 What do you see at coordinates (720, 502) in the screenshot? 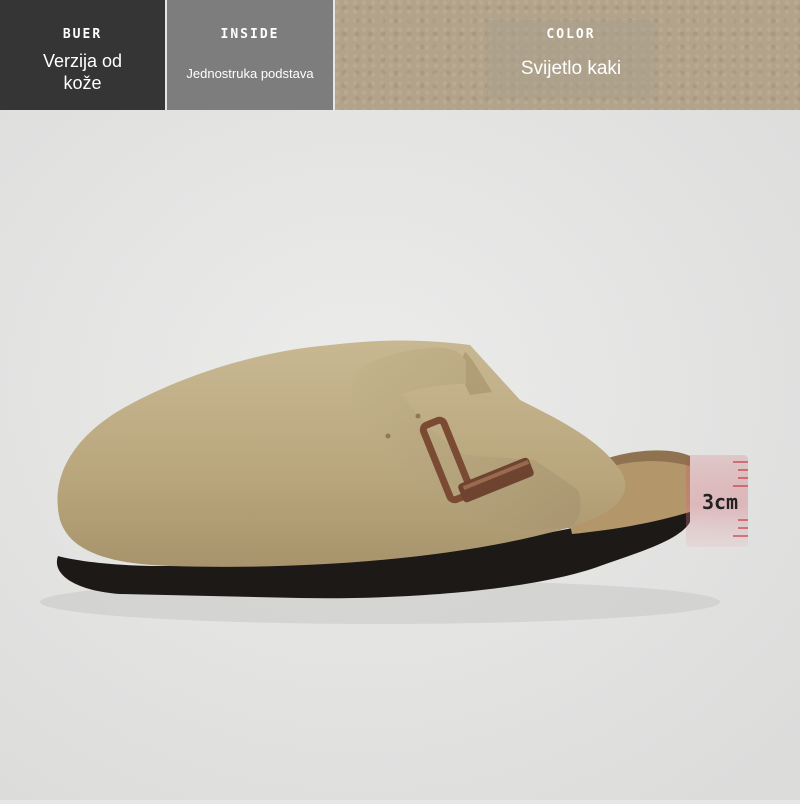
I see `height-marker-label: 3cm` at bounding box center [720, 502].